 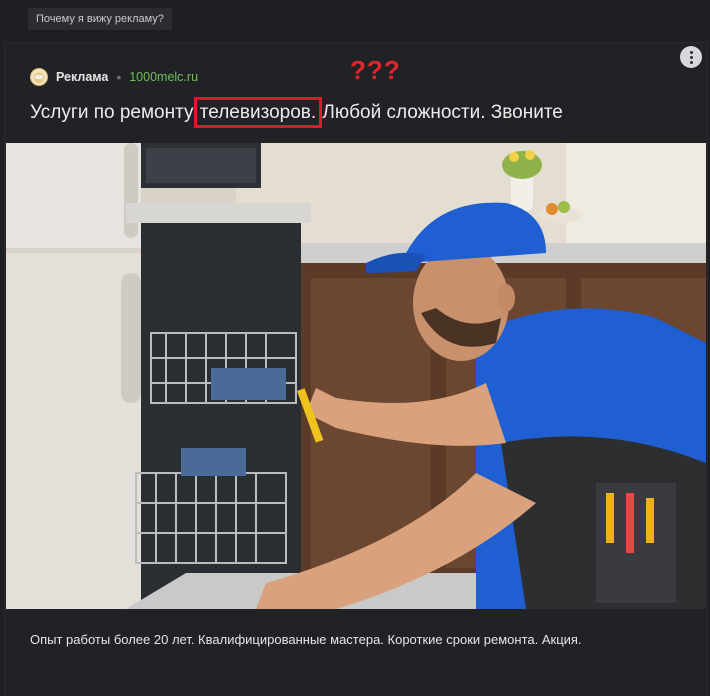 I want to click on why-ad-button: Почему я вижу рекламу?, so click(x=100, y=19).